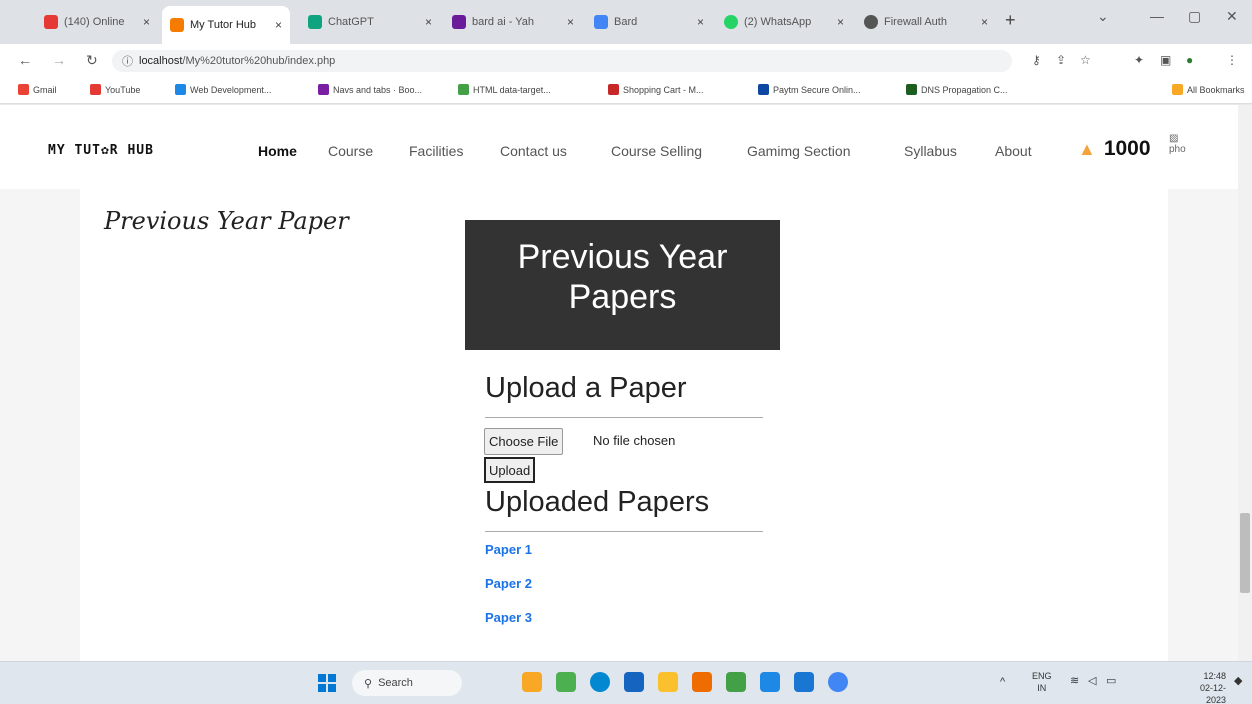 The image size is (1252, 704). Describe the element at coordinates (533, 151) in the screenshot. I see `nav-contact-us: Contact us` at that location.